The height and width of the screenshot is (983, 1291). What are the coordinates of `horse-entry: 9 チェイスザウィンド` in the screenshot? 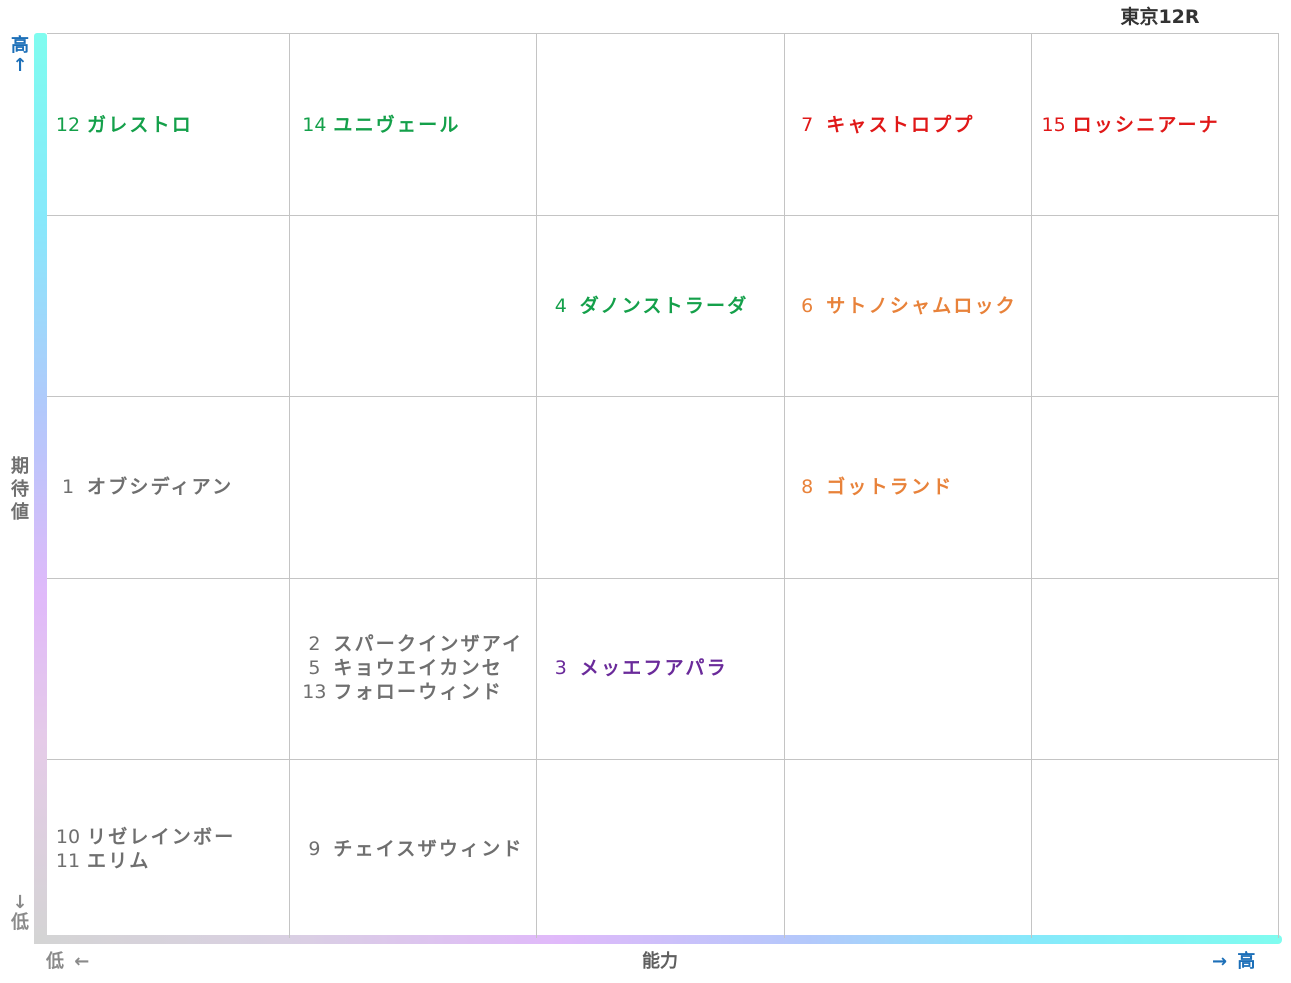 It's located at (418, 849).